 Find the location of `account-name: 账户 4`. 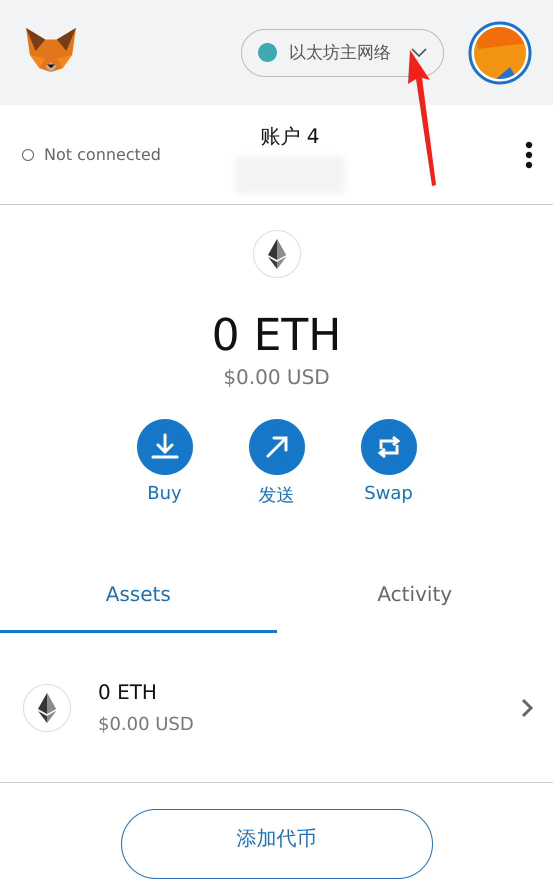

account-name: 账户 4 is located at coordinates (290, 136).